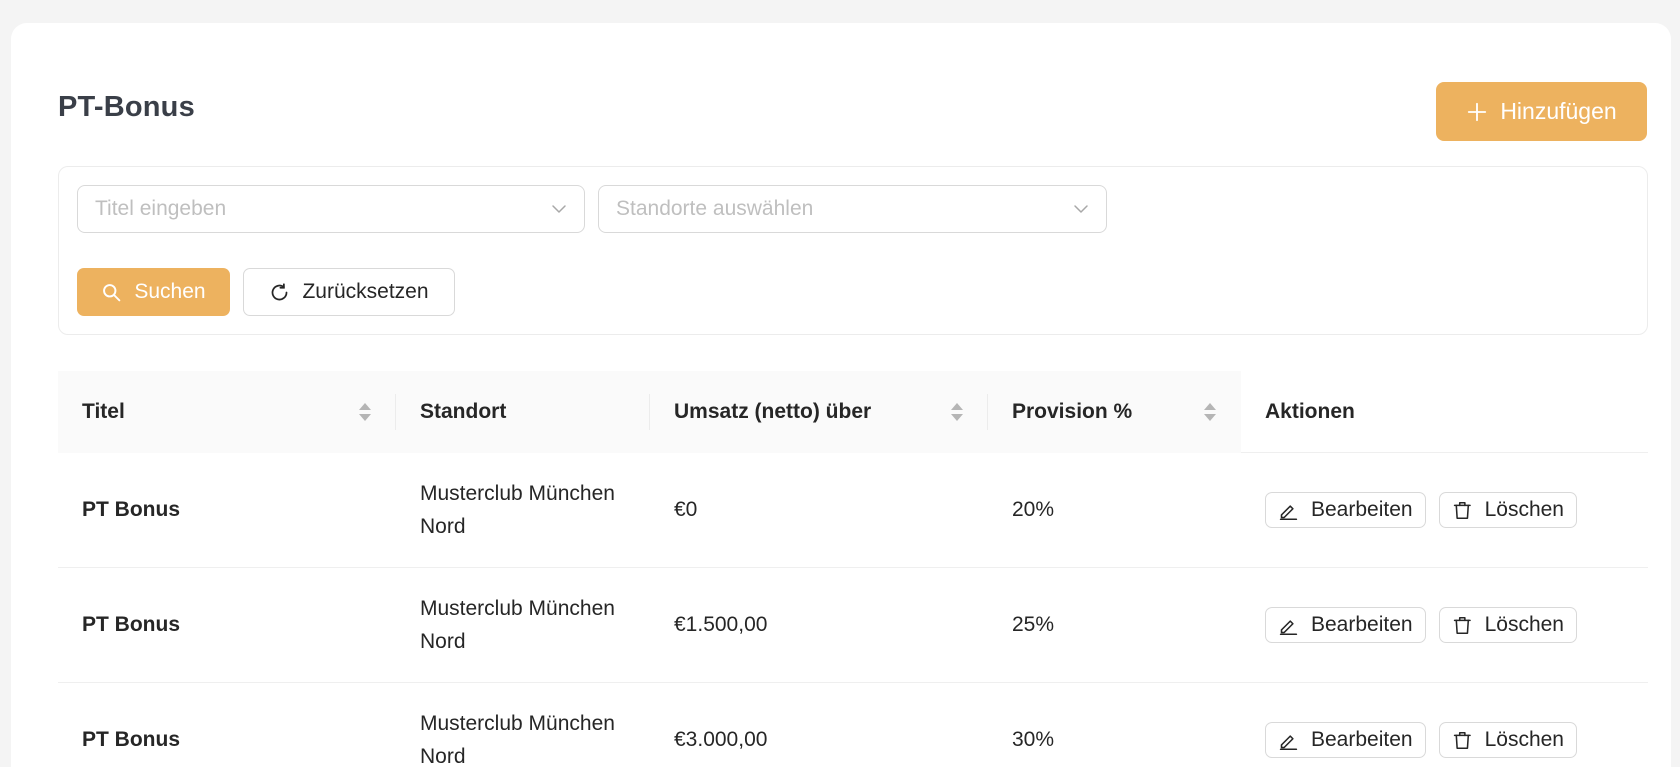 This screenshot has height=767, width=1680. I want to click on column-header-label: Titel, so click(103, 411).